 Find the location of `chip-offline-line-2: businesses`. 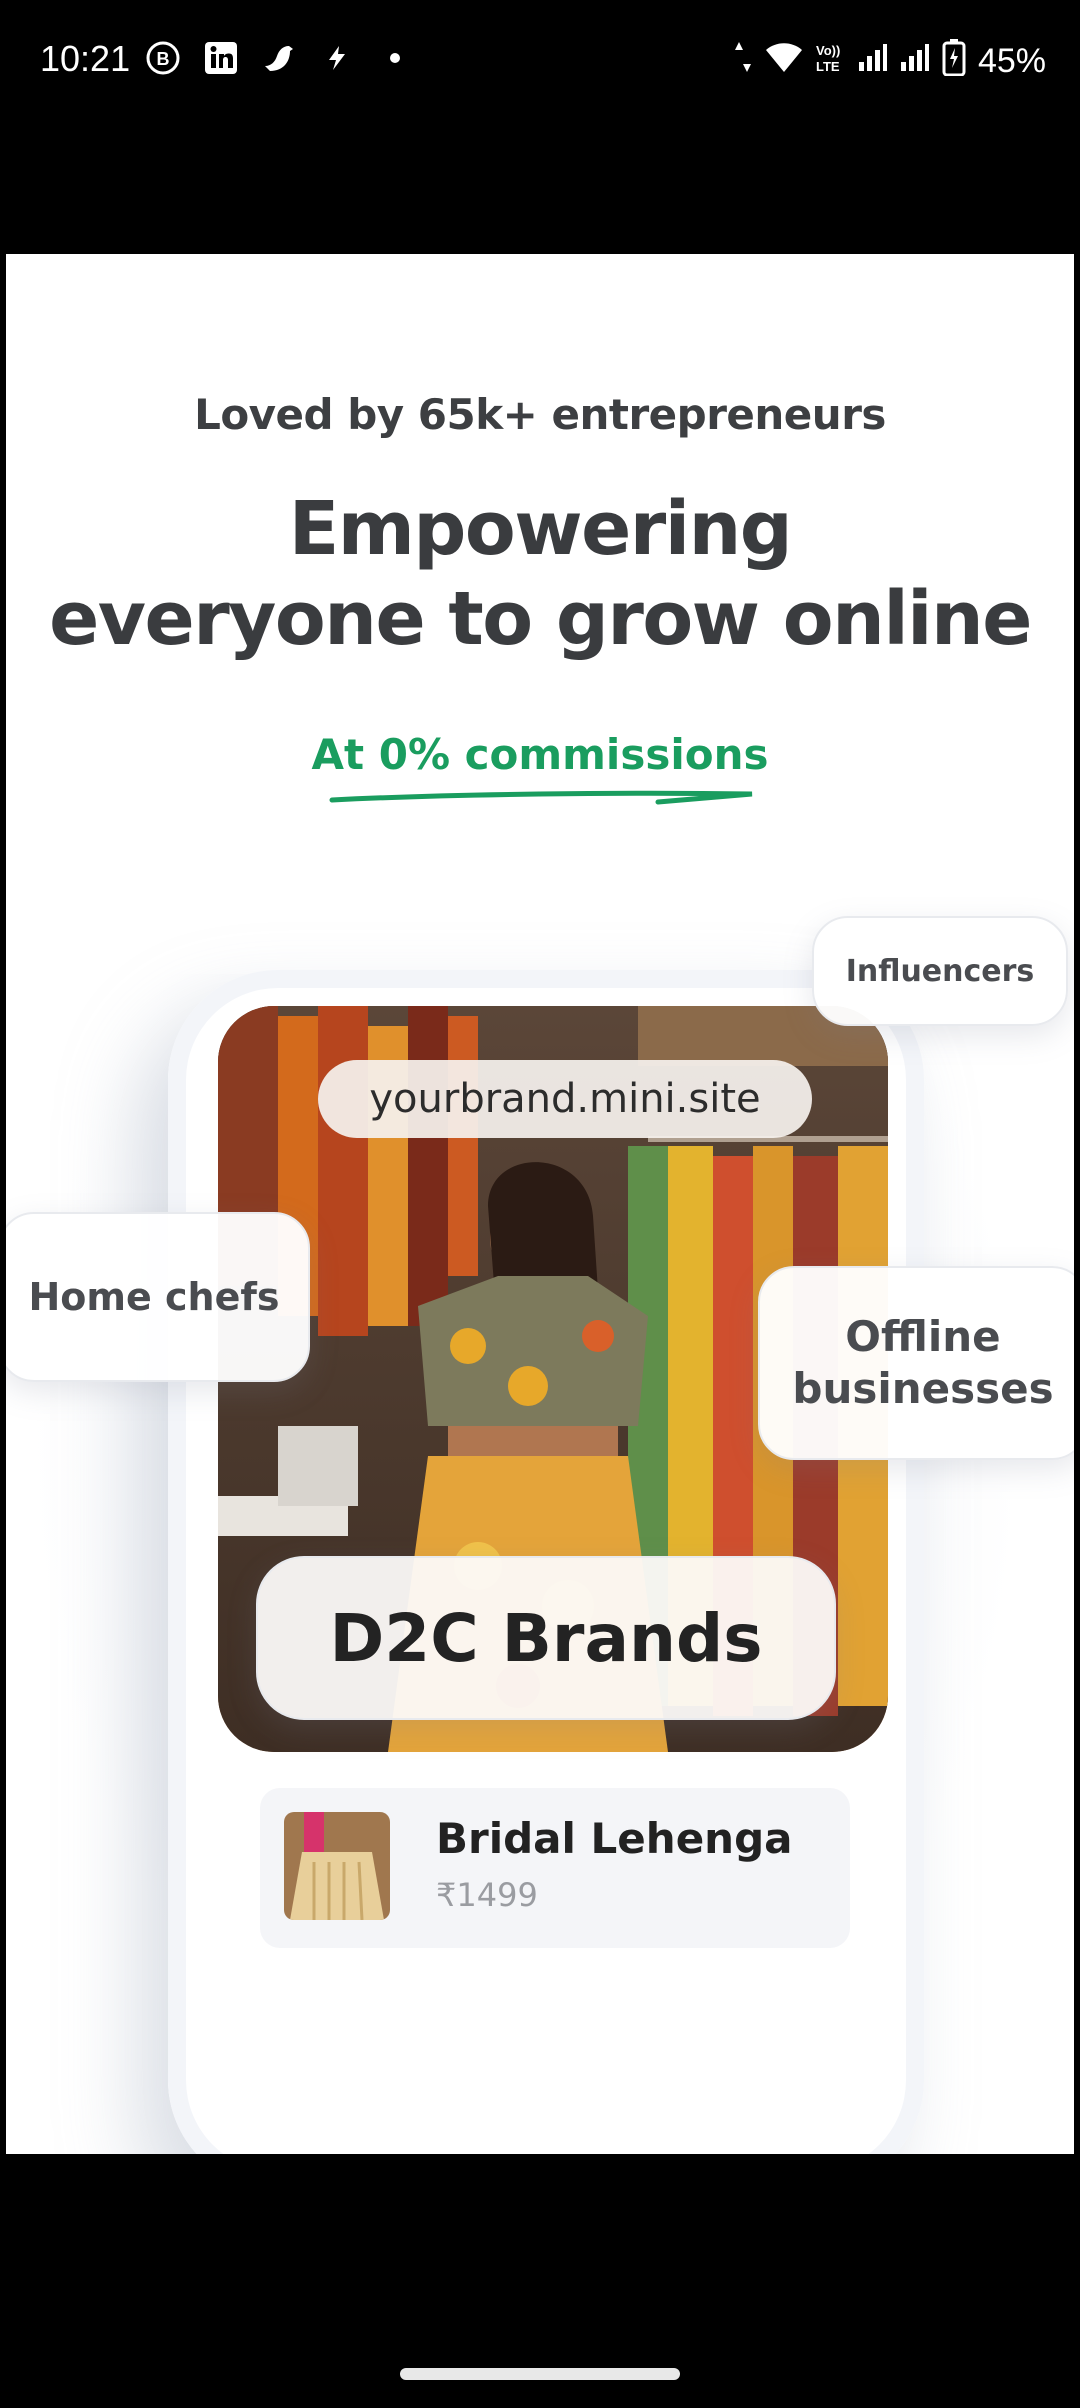

chip-offline-line-2: businesses is located at coordinates (923, 1388).